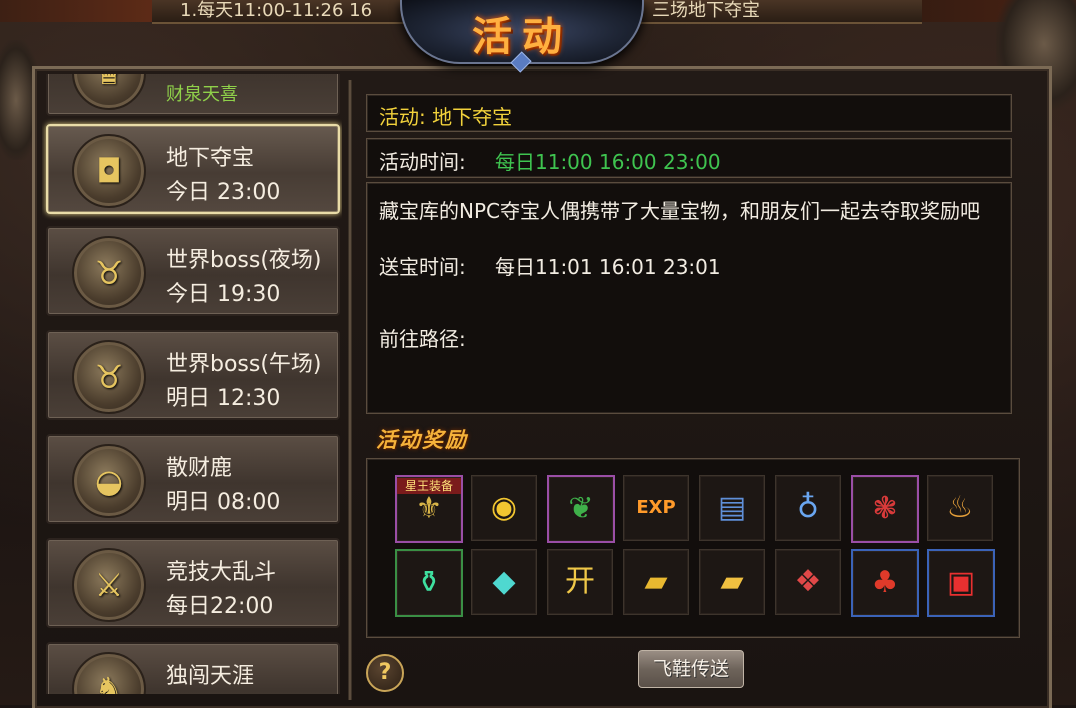  I want to click on send-time-label: 送宝时间:, so click(422, 267).